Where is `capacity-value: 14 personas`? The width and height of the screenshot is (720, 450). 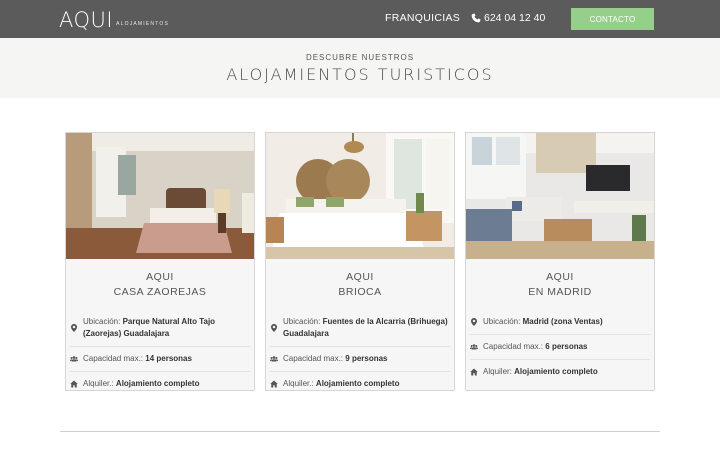 capacity-value: 14 personas is located at coordinates (168, 358).